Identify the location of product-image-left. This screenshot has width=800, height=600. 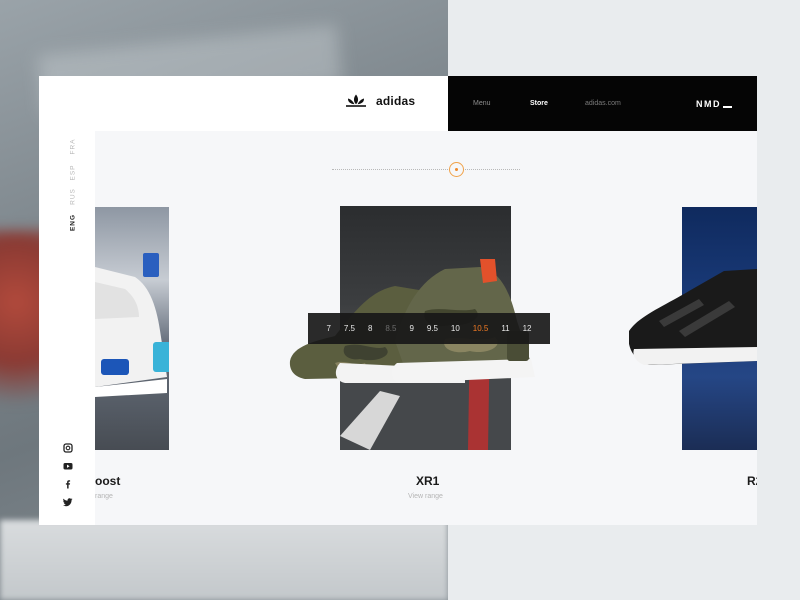
(132, 328).